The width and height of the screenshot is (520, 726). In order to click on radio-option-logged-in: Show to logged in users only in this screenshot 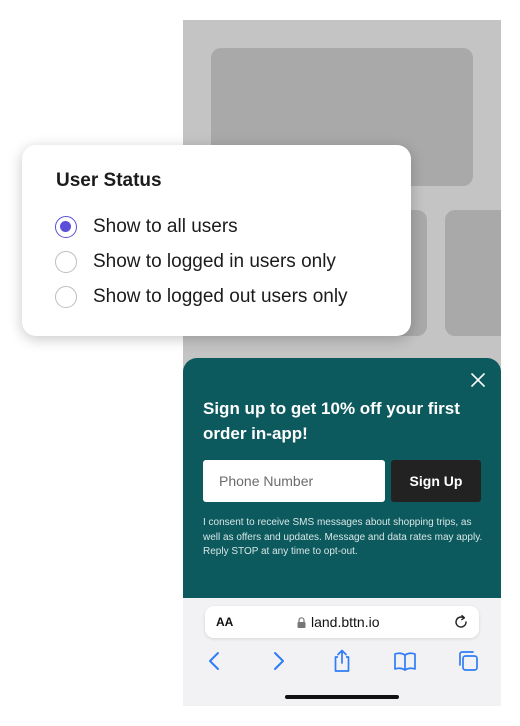, I will do `click(195, 262)`.